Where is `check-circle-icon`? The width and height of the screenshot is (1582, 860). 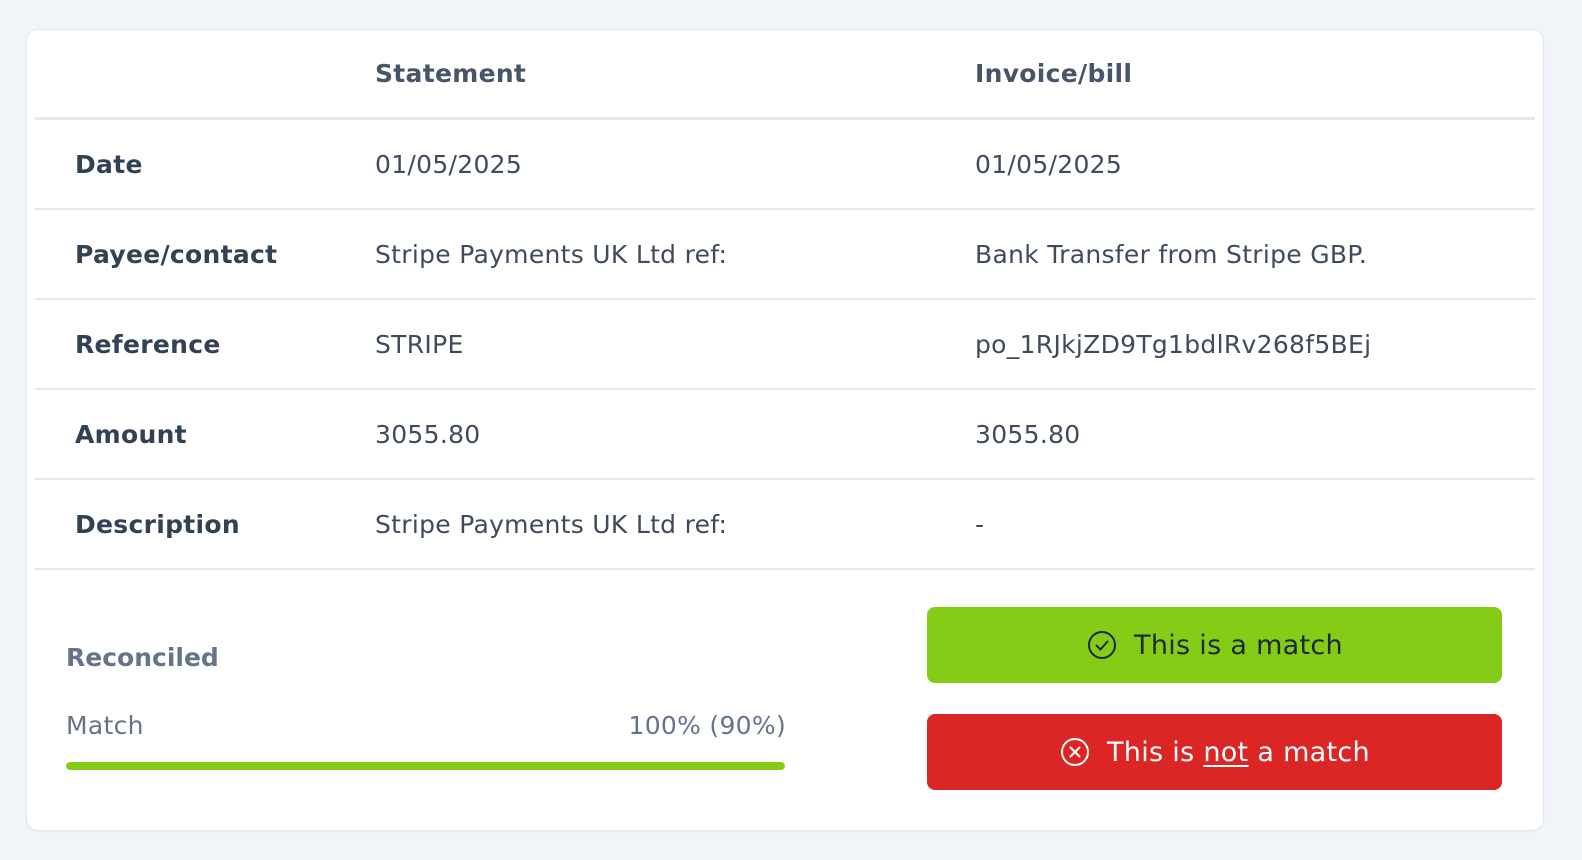
check-circle-icon is located at coordinates (1102, 645).